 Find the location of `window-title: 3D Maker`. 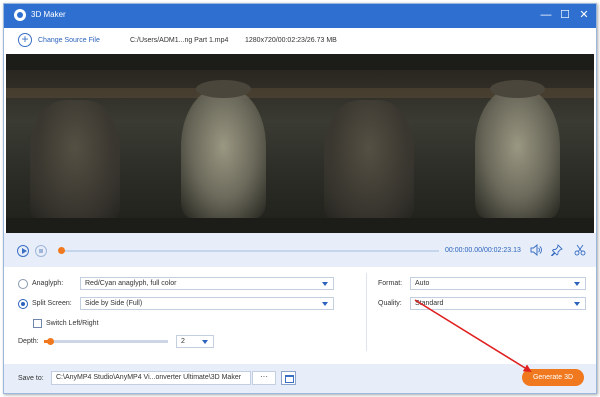

window-title: 3D Maker is located at coordinates (48, 14).